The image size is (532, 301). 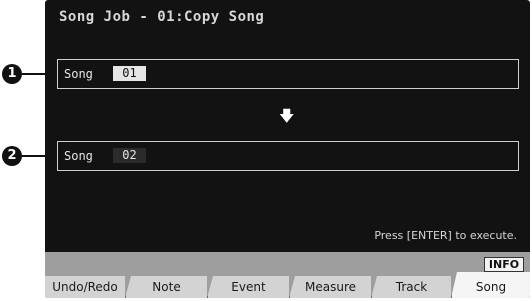 I want to click on destination-song-field: Song 02, so click(x=288, y=156).